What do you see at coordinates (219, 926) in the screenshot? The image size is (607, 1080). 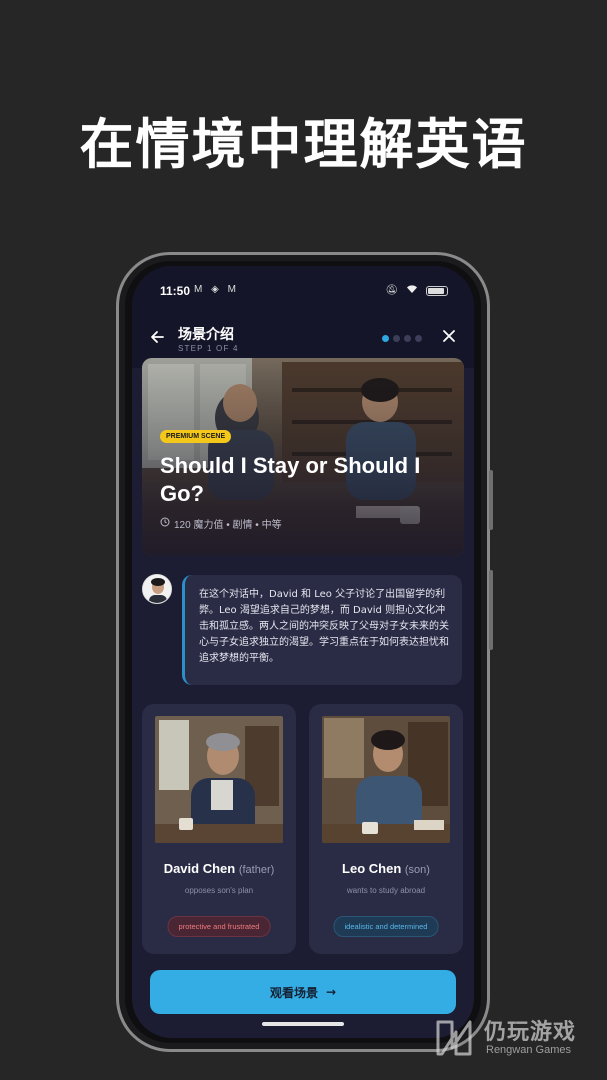 I see `character-mood-tag: protective and frustrated` at bounding box center [219, 926].